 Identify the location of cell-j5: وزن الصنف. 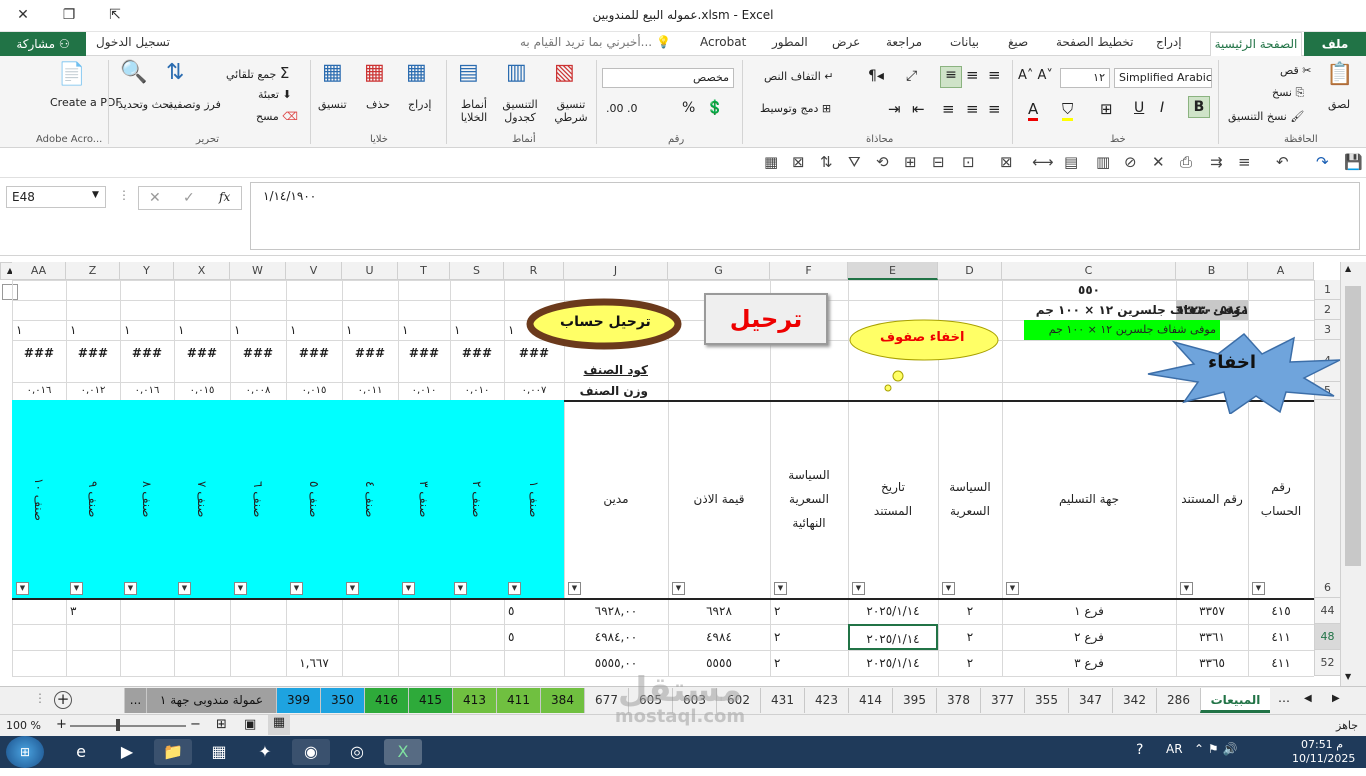
(616, 391).